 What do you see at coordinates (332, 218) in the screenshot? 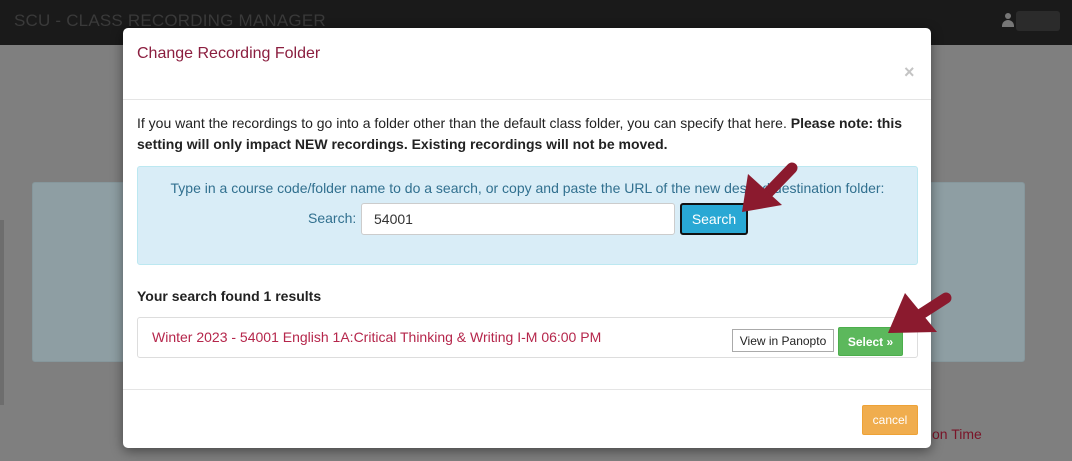
I see `search-label: Search:` at bounding box center [332, 218].